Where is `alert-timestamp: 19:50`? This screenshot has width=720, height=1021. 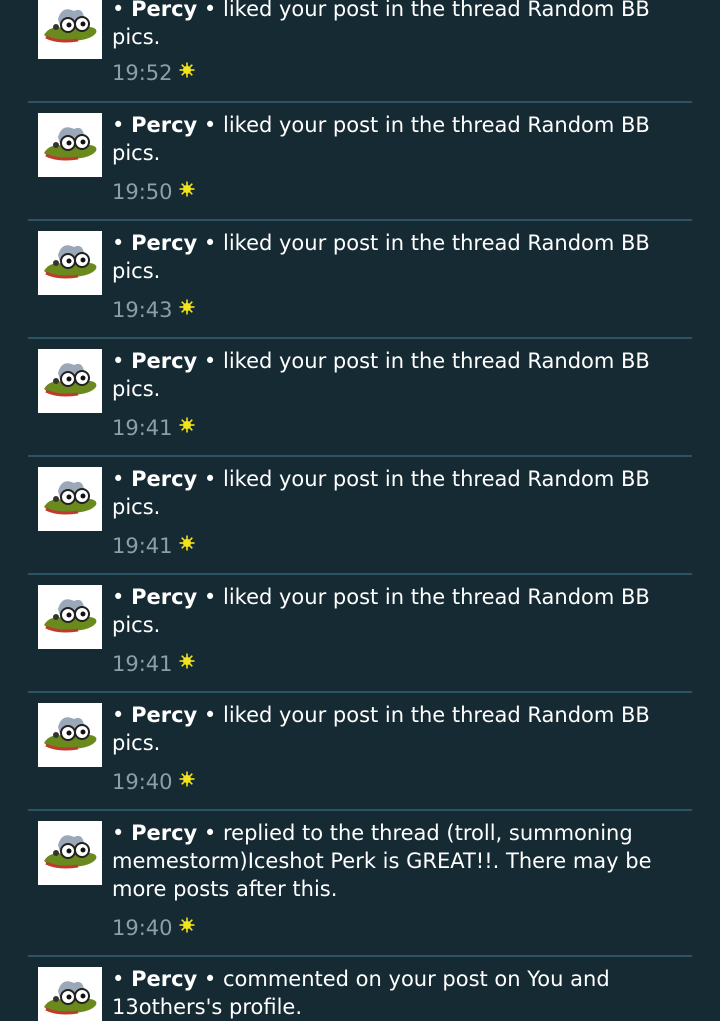
alert-timestamp: 19:50 is located at coordinates (153, 192).